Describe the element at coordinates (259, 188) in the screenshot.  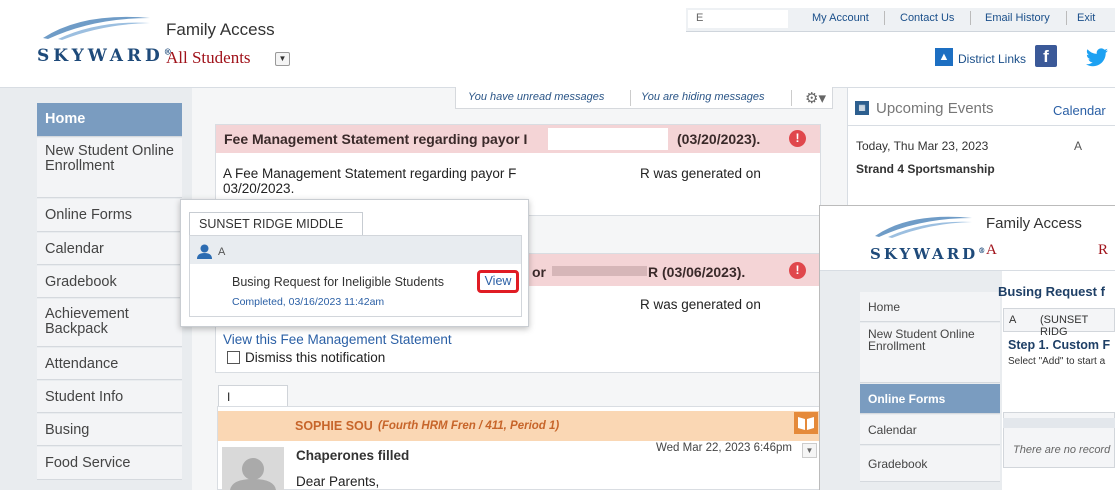
I see `card-body-date: 03/20/2023.` at that location.